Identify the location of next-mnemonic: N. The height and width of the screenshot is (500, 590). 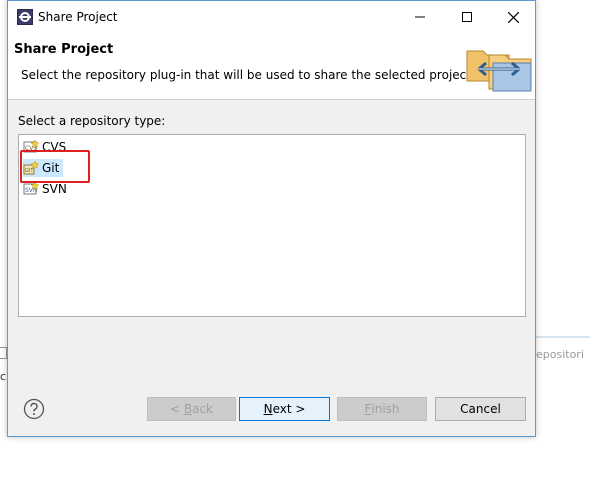
(268, 409).